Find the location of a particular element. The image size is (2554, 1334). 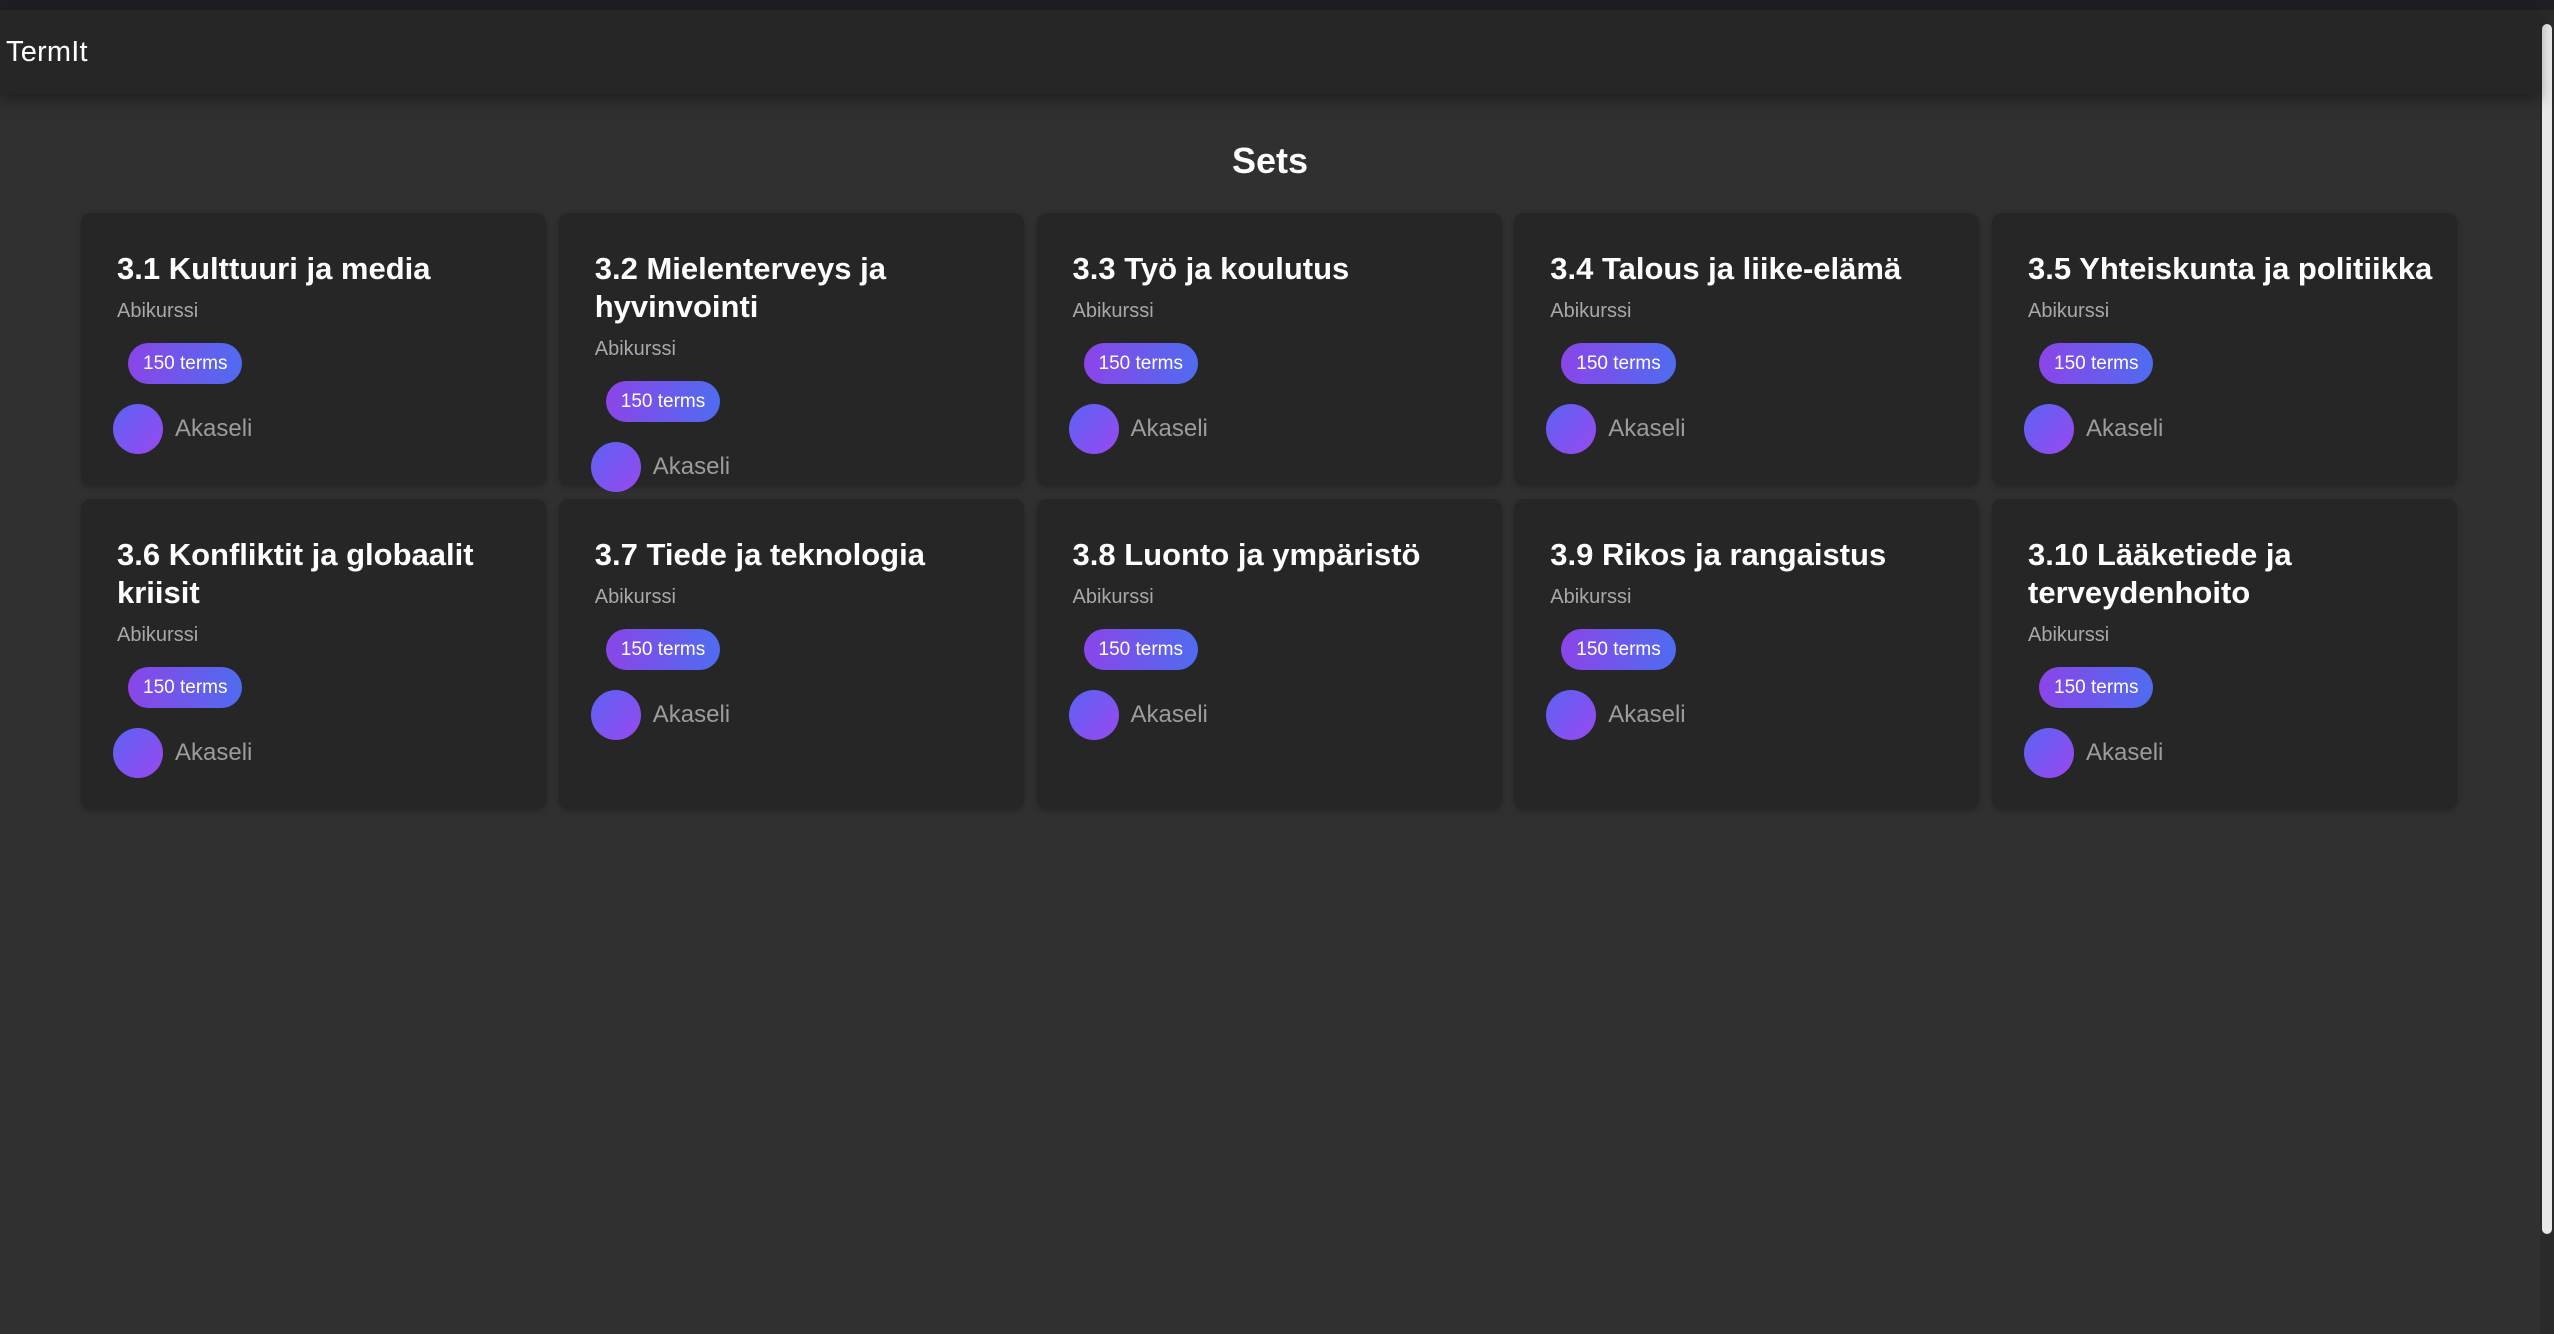

set-title: 3.5 Yhteiskunta ja politiikka is located at coordinates (2230, 268).